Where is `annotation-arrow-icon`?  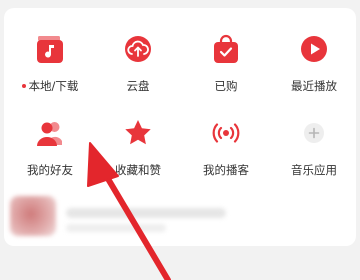 annotation-arrow-icon is located at coordinates (129, 211).